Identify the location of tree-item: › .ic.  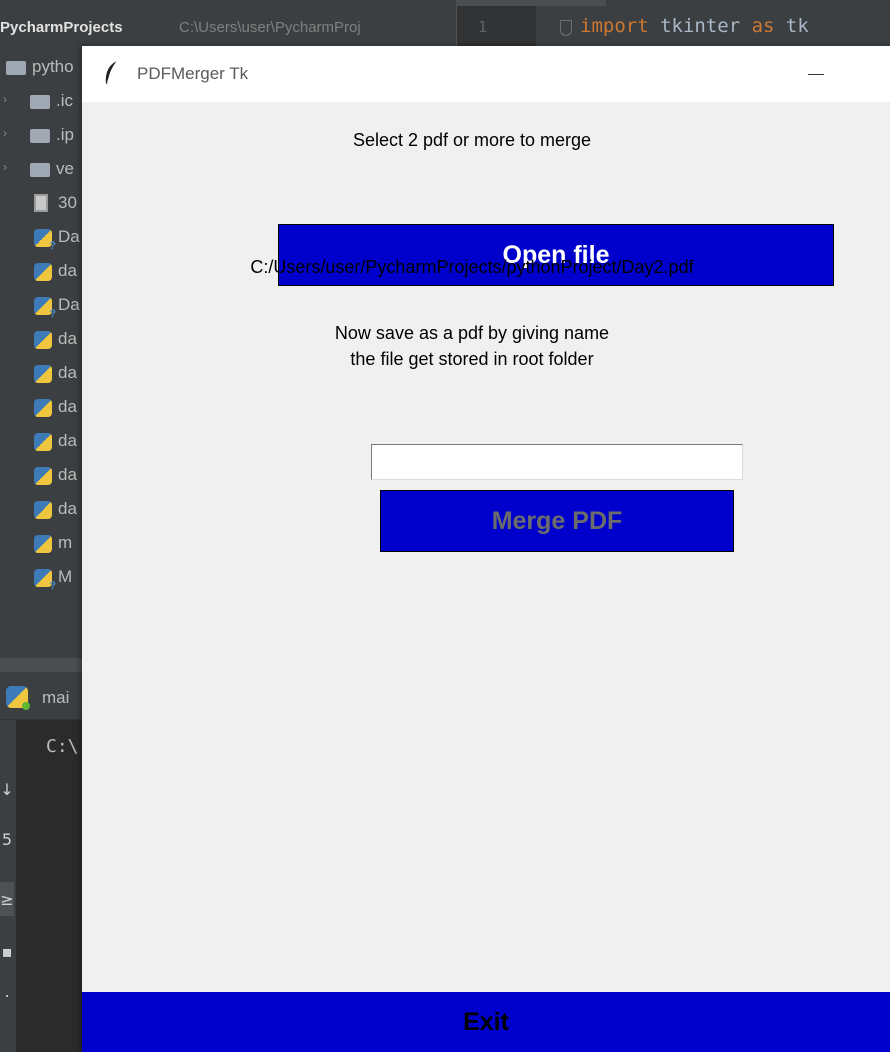
(41, 103).